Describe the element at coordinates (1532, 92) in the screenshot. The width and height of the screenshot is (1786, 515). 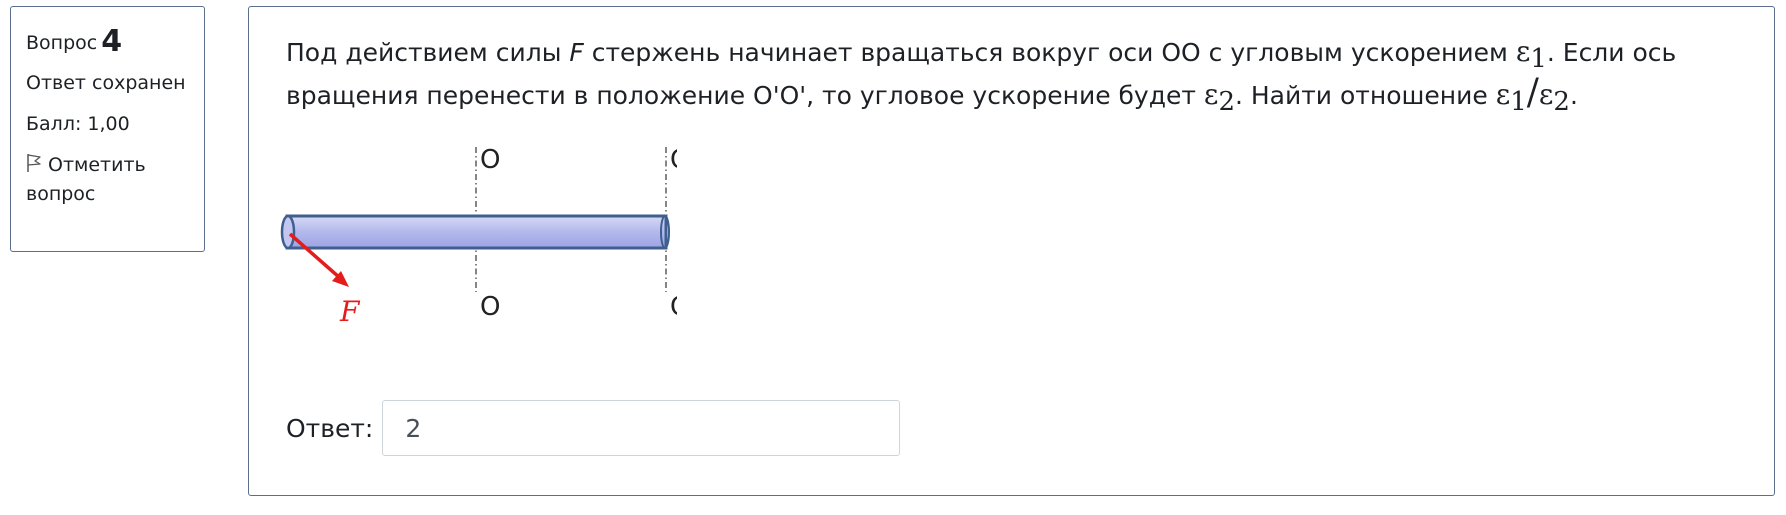
I see `ratio-slash: /` at that location.